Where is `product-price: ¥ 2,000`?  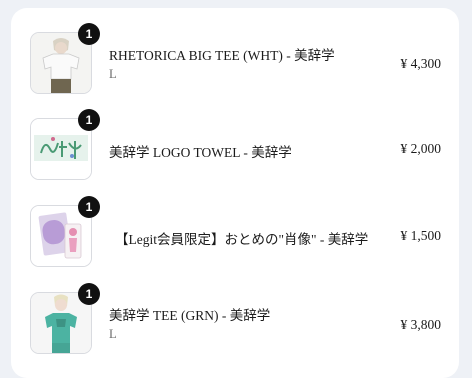
product-price: ¥ 2,000 is located at coordinates (421, 148).